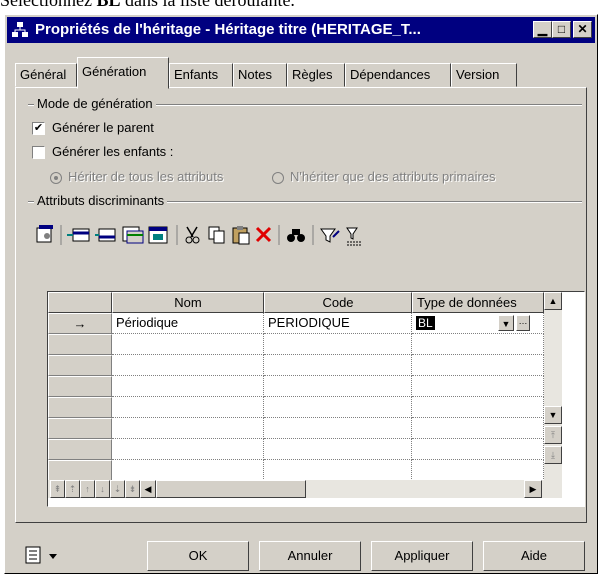 The height and width of the screenshot is (576, 602). I want to click on minimize-icon: ▁, so click(542, 29).